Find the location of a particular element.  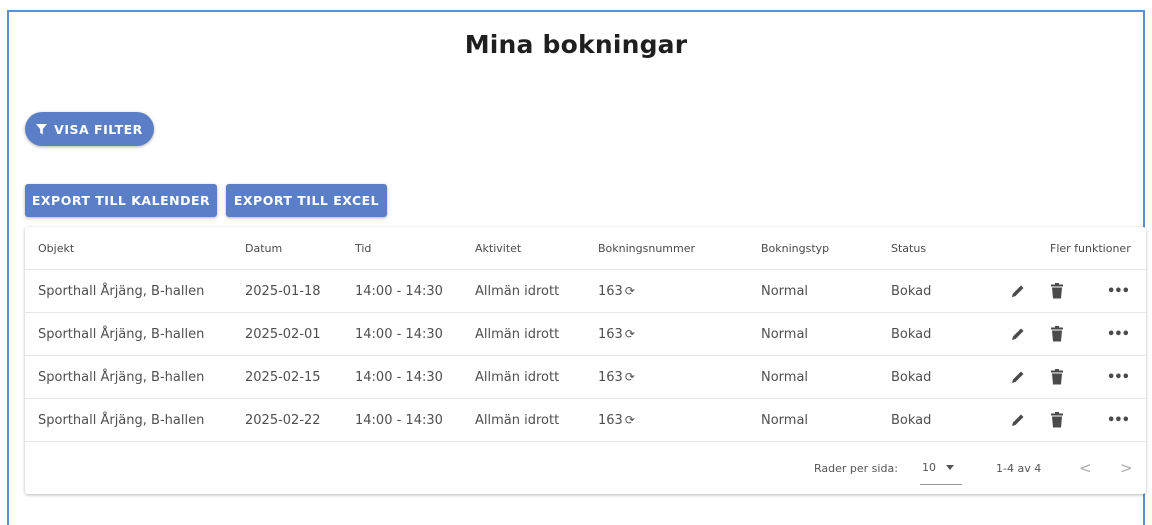

column-header-aktivitet: Aktivitet is located at coordinates (498, 248).